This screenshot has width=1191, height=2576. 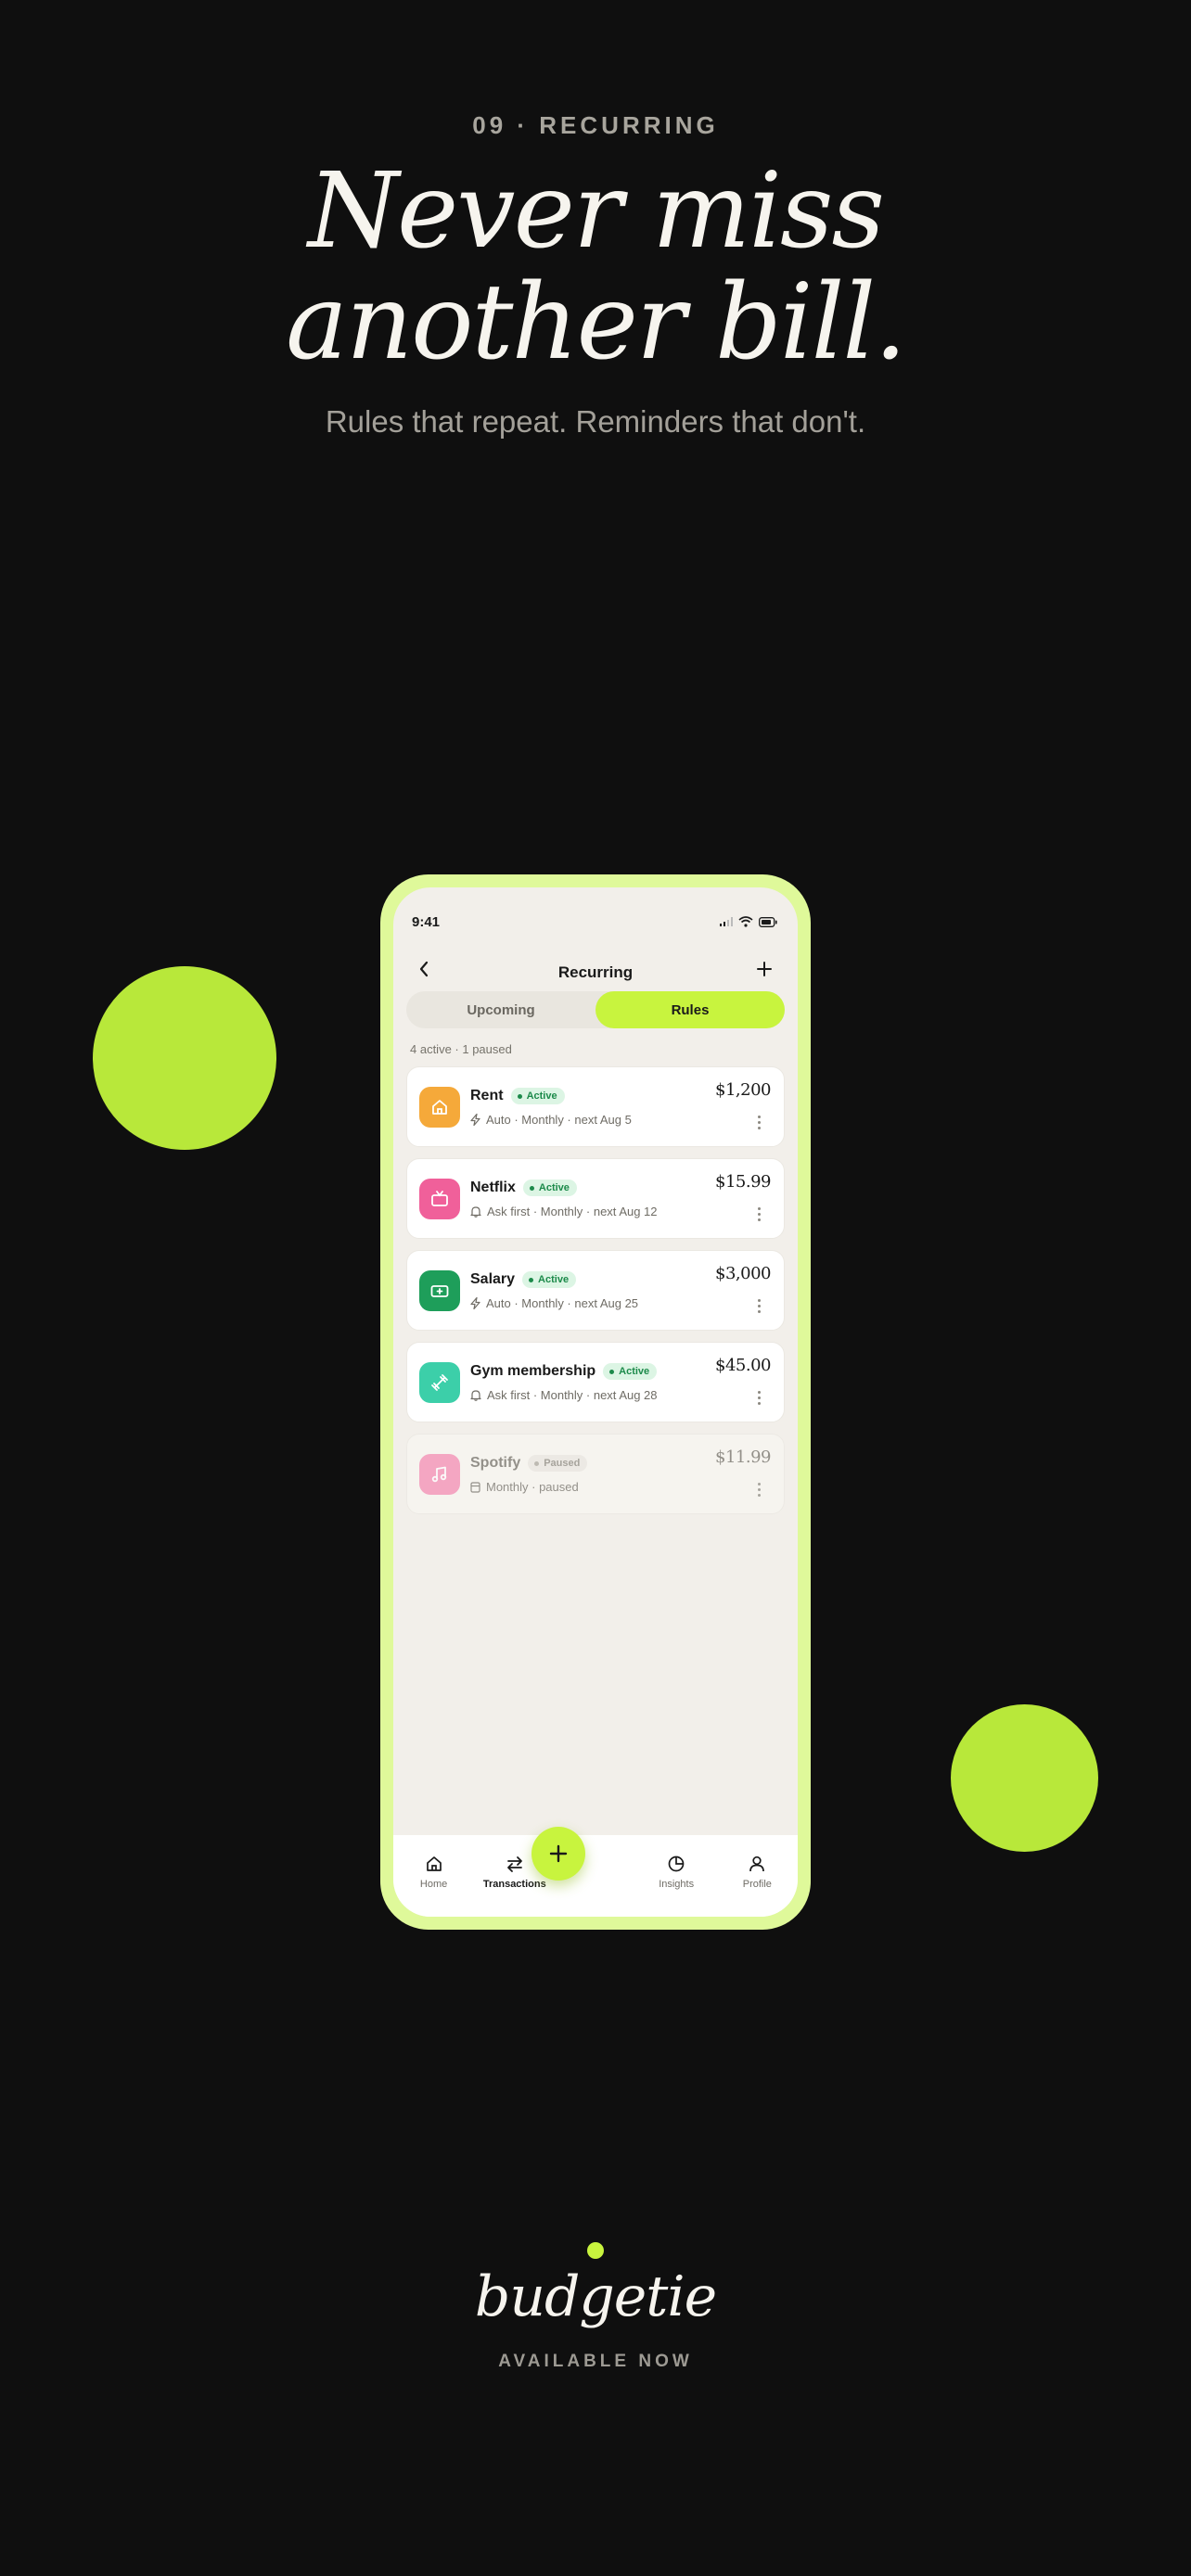 I want to click on tabbar-label: Profile, so click(x=757, y=1885).